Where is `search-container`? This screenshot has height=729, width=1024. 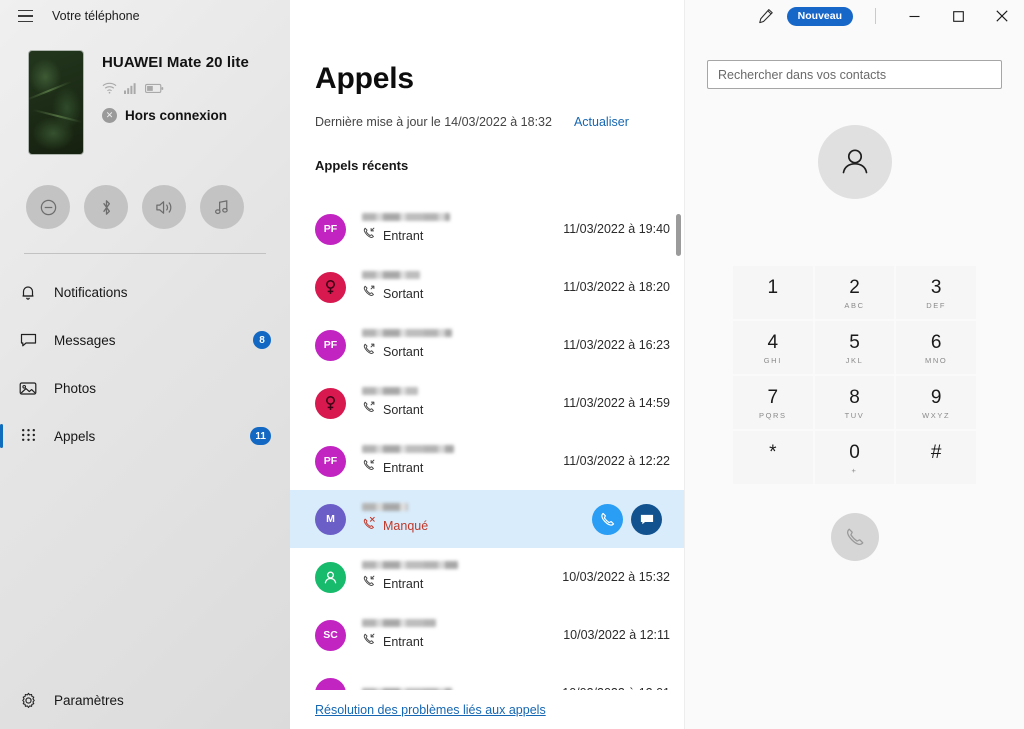 search-container is located at coordinates (854, 60).